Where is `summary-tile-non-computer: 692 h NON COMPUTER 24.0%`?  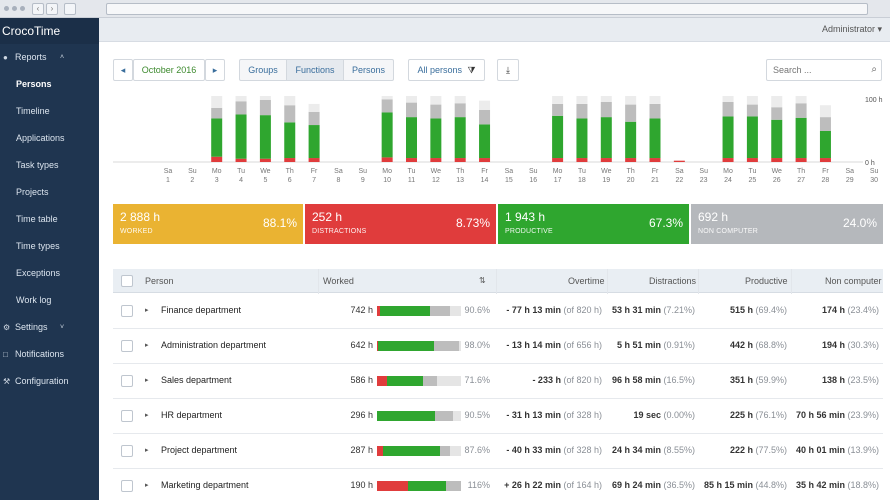 summary-tile-non-computer: 692 h NON COMPUTER 24.0% is located at coordinates (787, 224).